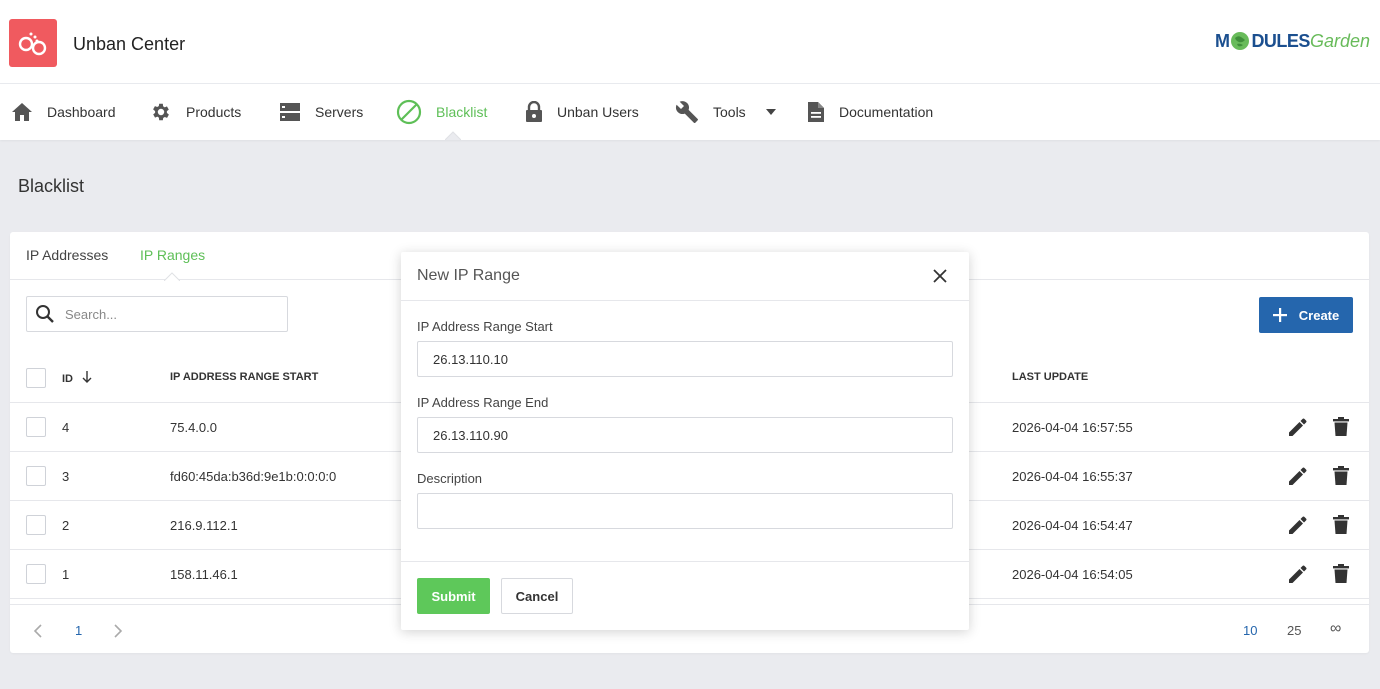 The image size is (1380, 689). I want to click on description-label: Description, so click(450, 478).